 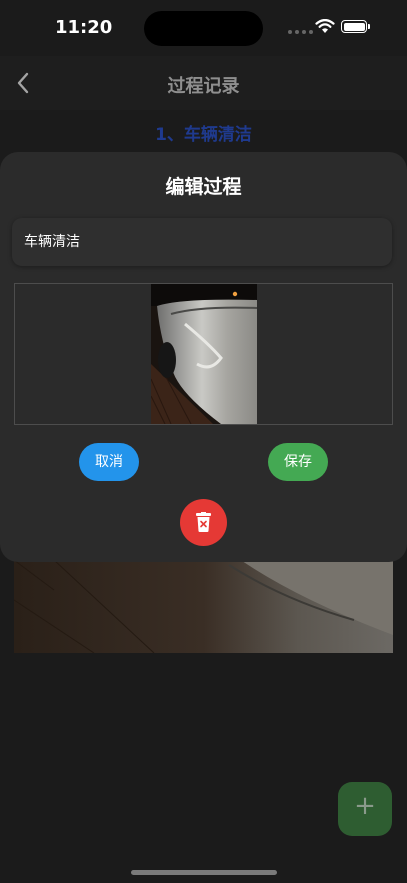 What do you see at coordinates (202, 242) in the screenshot?
I see `process-name-input: 车辆清洁` at bounding box center [202, 242].